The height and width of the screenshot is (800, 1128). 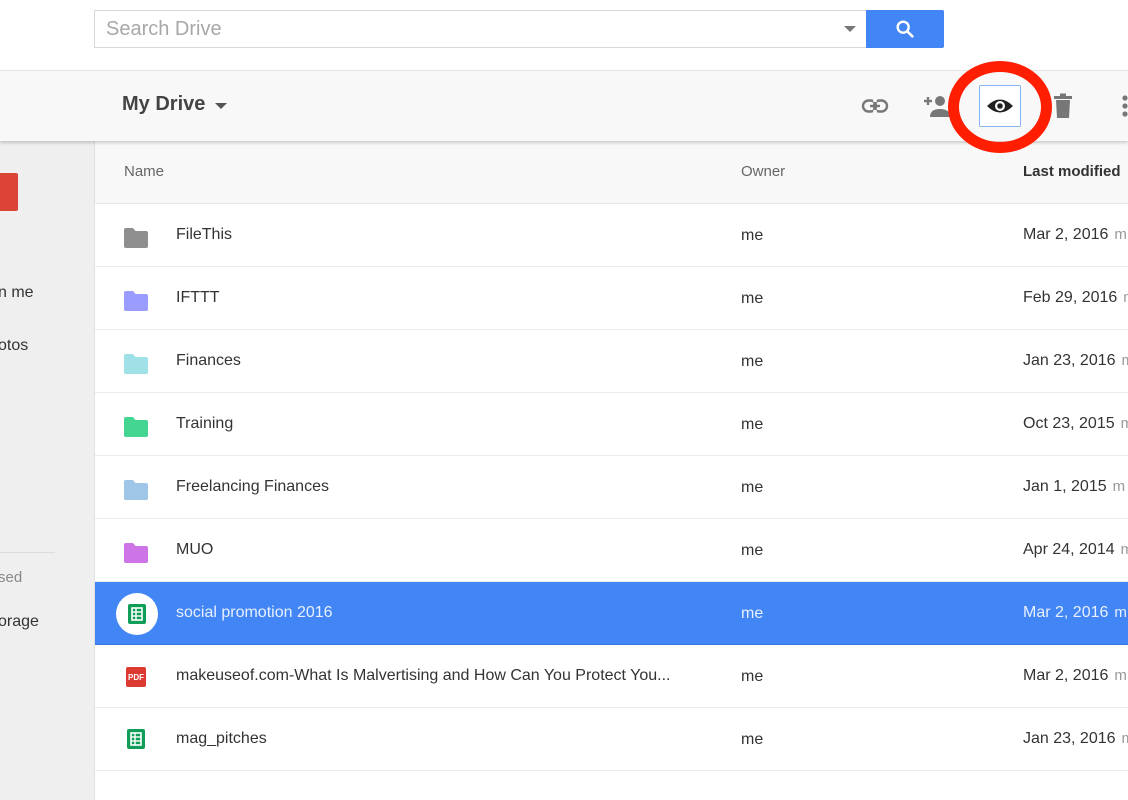 I want to click on top-bar, so click(x=564, y=35).